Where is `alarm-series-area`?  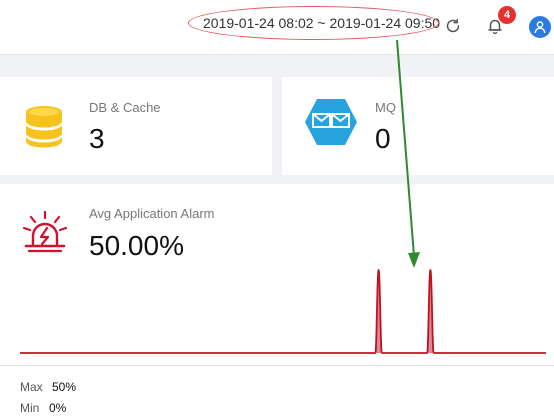
alarm-series-area is located at coordinates (404, 311).